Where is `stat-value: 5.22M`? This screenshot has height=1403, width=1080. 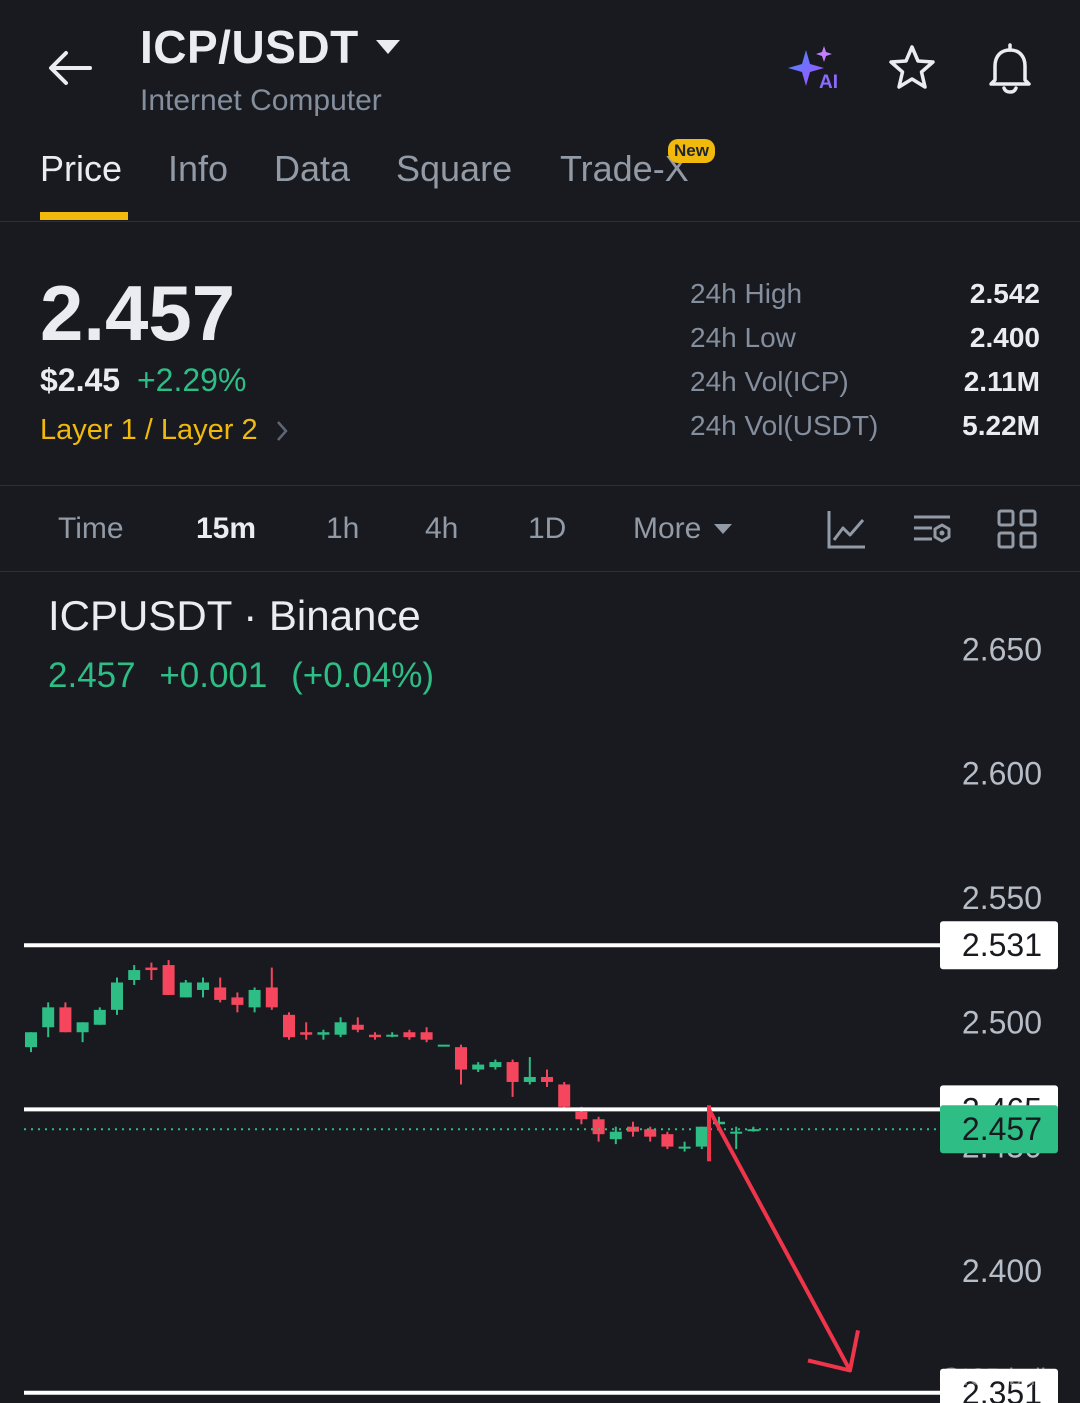 stat-value: 5.22M is located at coordinates (1001, 425).